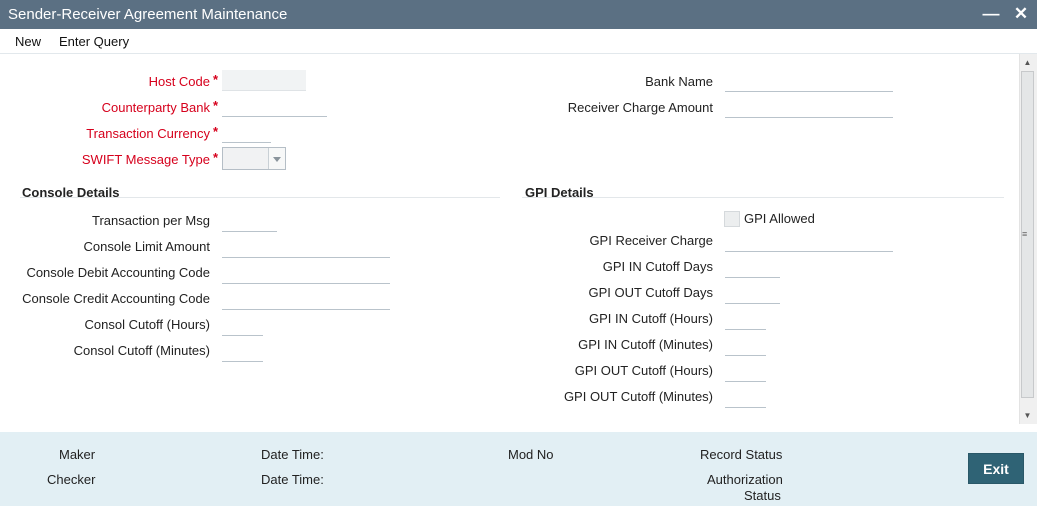 The width and height of the screenshot is (1037, 506). What do you see at coordinates (640, 107) in the screenshot?
I see `receiver-charge-amount-label: Receiver Charge Amount` at bounding box center [640, 107].